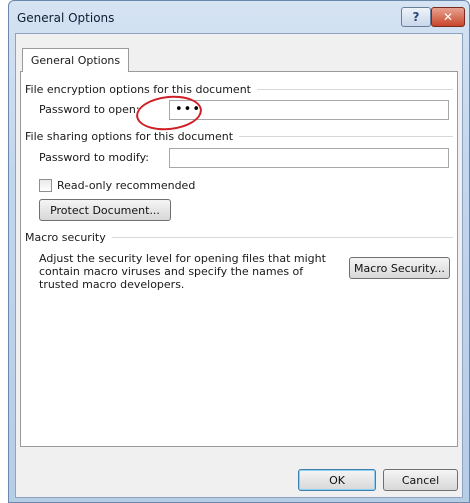 The height and width of the screenshot is (503, 470). Describe the element at coordinates (89, 109) in the screenshot. I see `password-open-label: Password to open:` at that location.